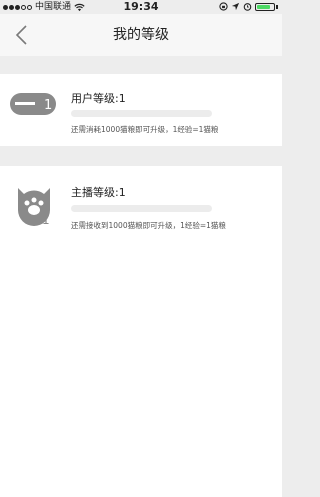 The height and width of the screenshot is (497, 320). Describe the element at coordinates (148, 225) in the screenshot. I see `anchor-level-hint: 还需接收到1000猫粮即可升级，1经验=1猫粮` at that location.